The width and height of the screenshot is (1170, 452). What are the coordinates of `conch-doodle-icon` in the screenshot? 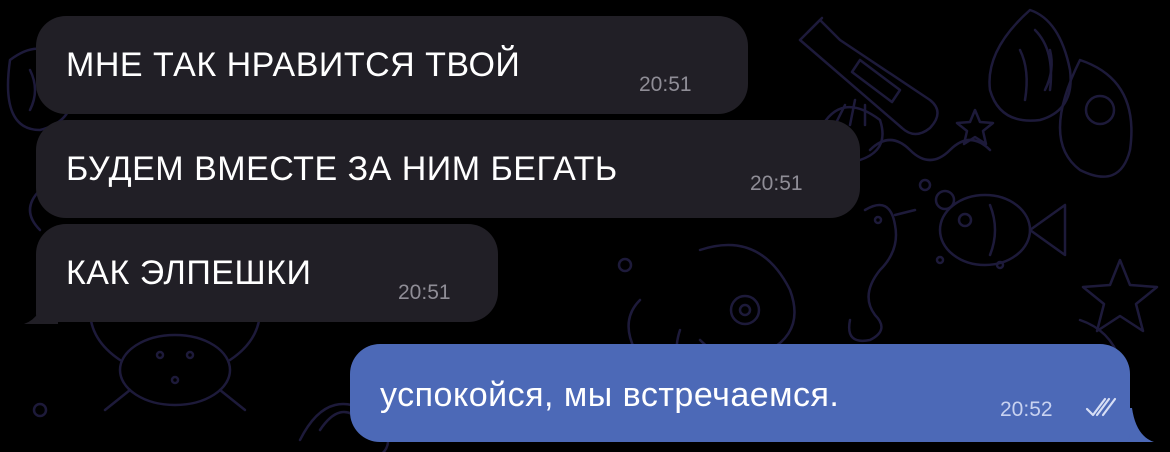 It's located at (1095, 118).